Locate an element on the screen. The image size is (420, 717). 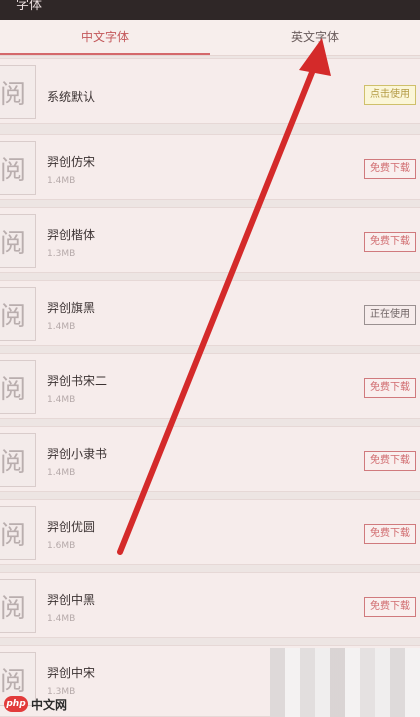
tab-english-fonts: 英文字体 is located at coordinates (315, 38).